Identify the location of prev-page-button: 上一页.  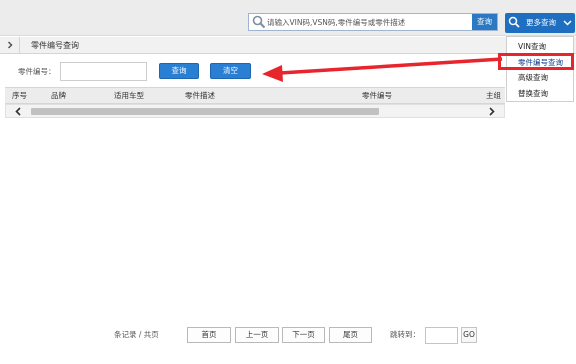
(257, 335).